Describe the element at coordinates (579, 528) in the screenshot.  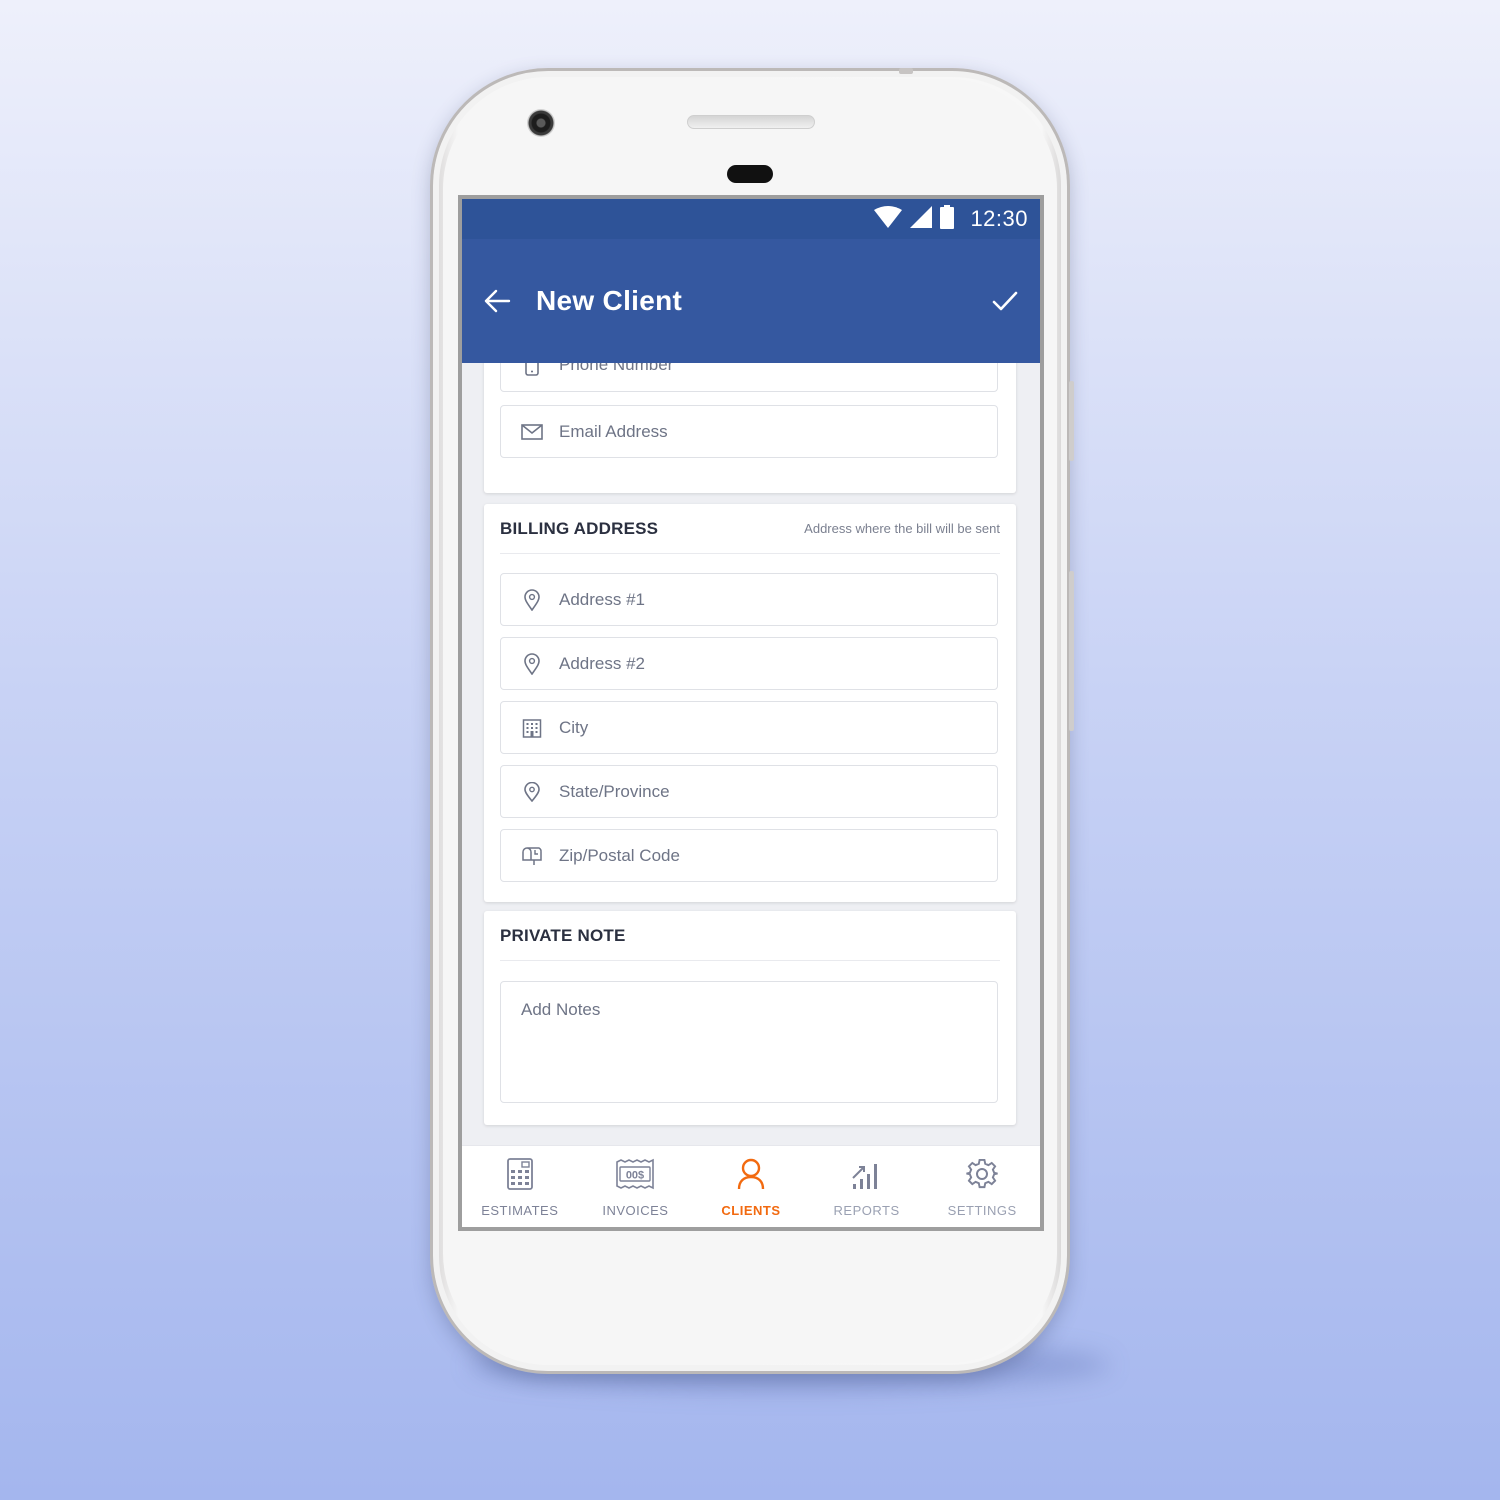
I see `billing-title: BILLING ADDRESS` at that location.